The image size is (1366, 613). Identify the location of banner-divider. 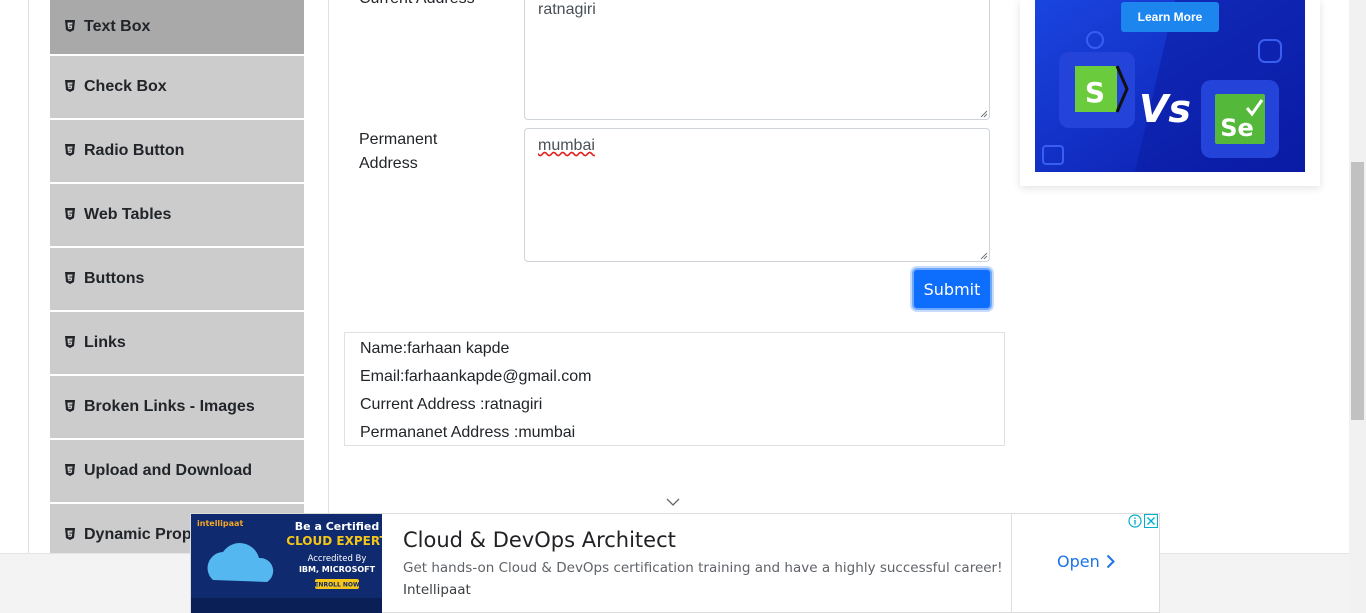
(1011, 563).